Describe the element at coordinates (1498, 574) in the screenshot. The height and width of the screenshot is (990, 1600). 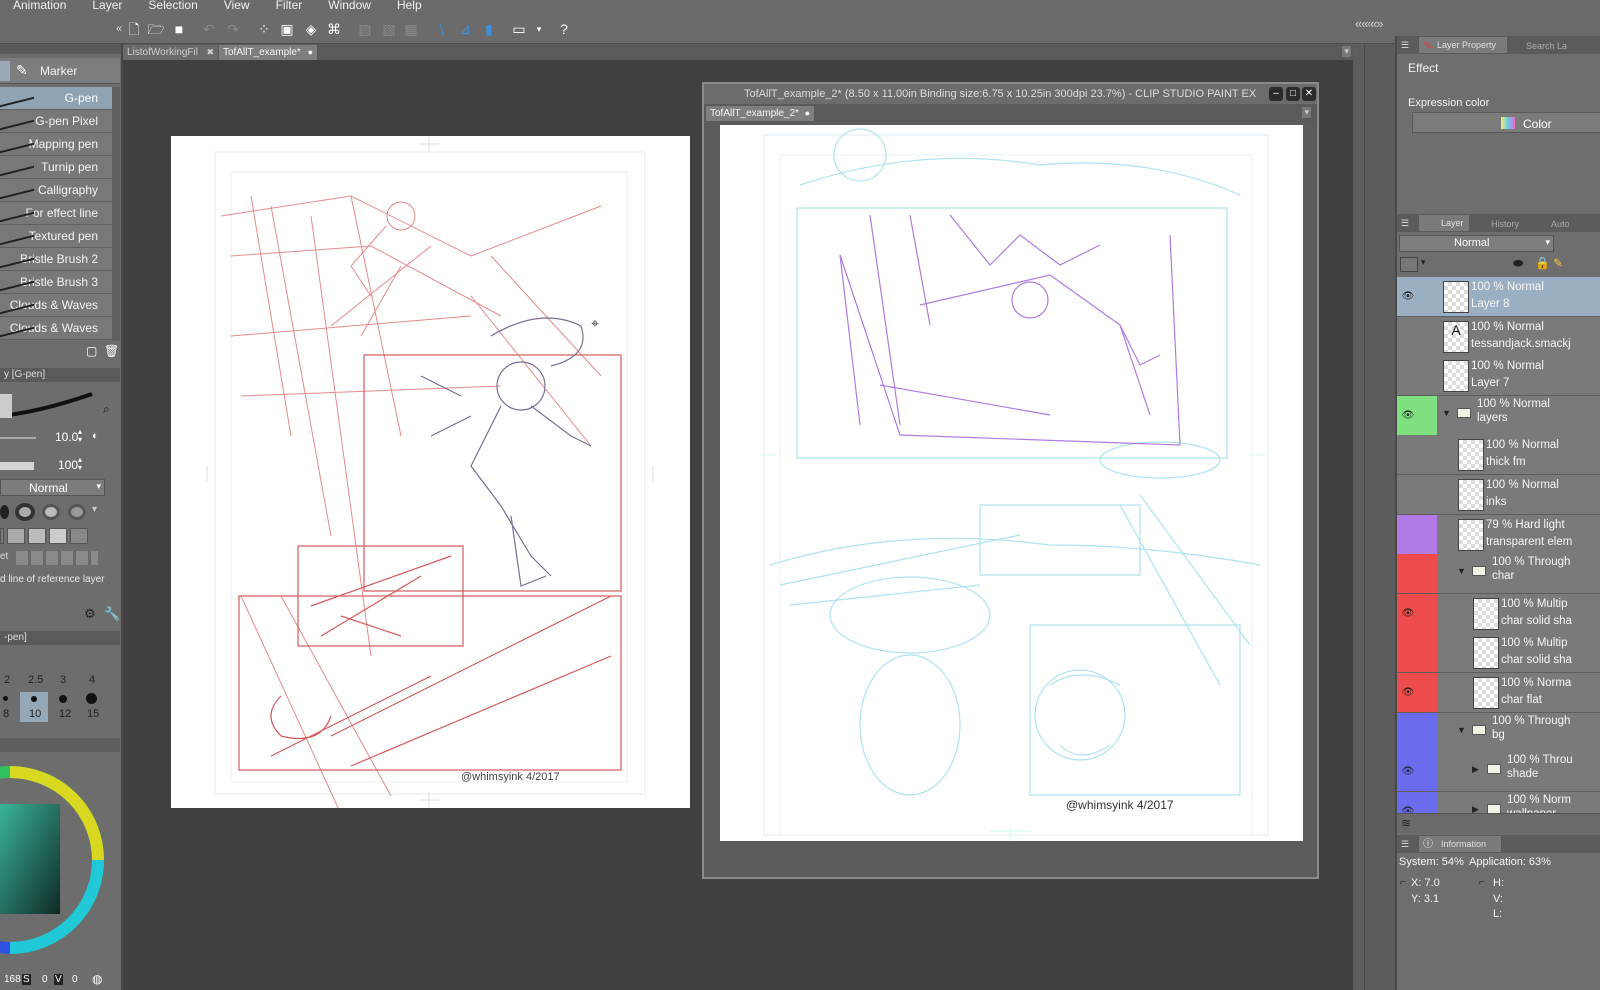
I see `layer-row: ▼ 100 % Through char` at that location.